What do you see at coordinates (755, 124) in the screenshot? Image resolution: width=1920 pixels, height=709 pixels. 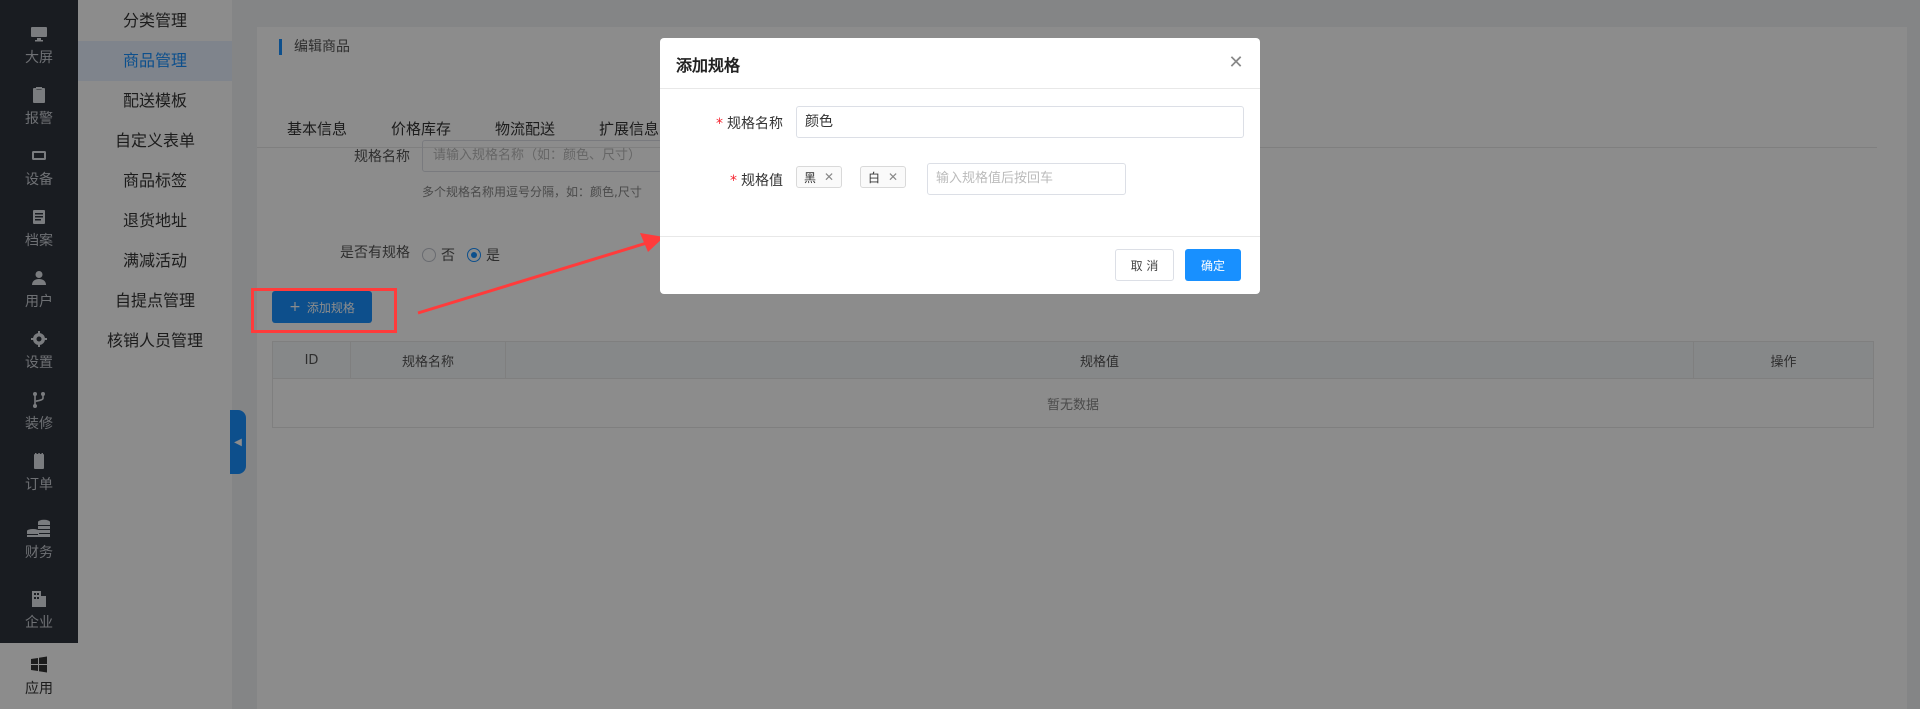 I see `spec-name-field-text: 规格名称` at bounding box center [755, 124].